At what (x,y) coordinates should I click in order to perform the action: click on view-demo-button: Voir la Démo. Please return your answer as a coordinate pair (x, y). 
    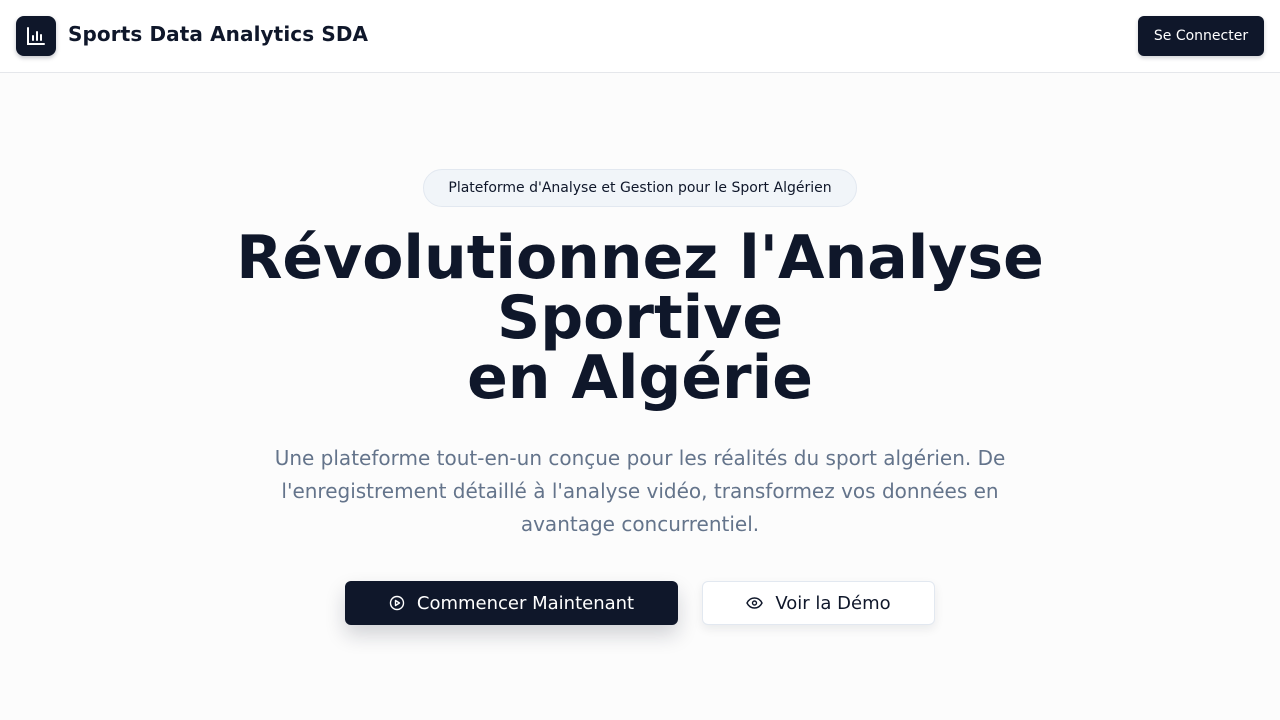
    Looking at the image, I should click on (818, 603).